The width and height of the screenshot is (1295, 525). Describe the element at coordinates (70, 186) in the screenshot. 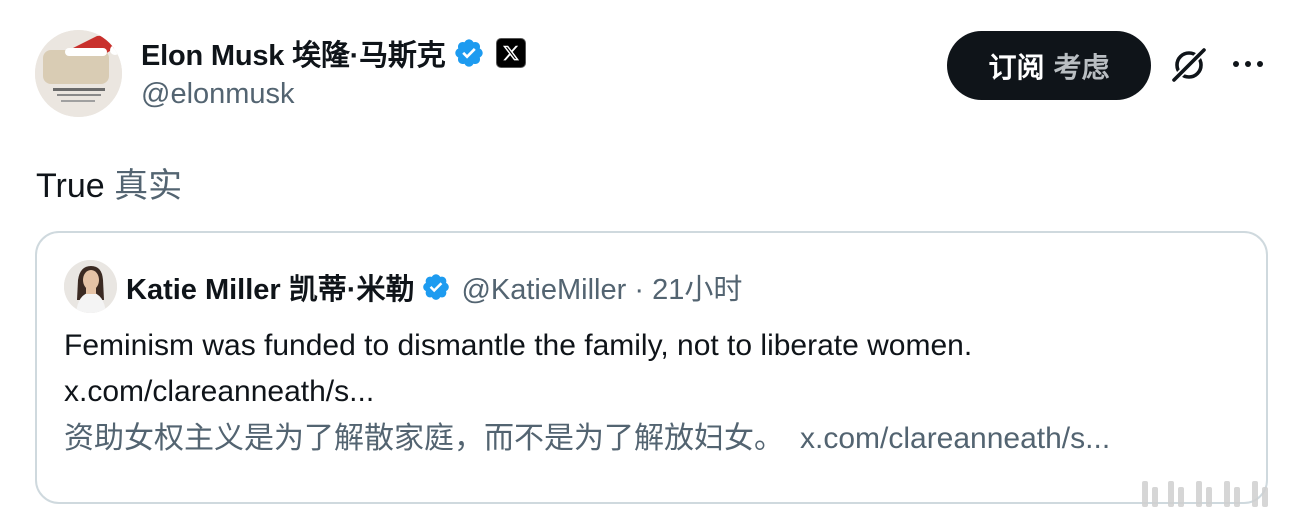

I see `tweet-text-original: True` at that location.